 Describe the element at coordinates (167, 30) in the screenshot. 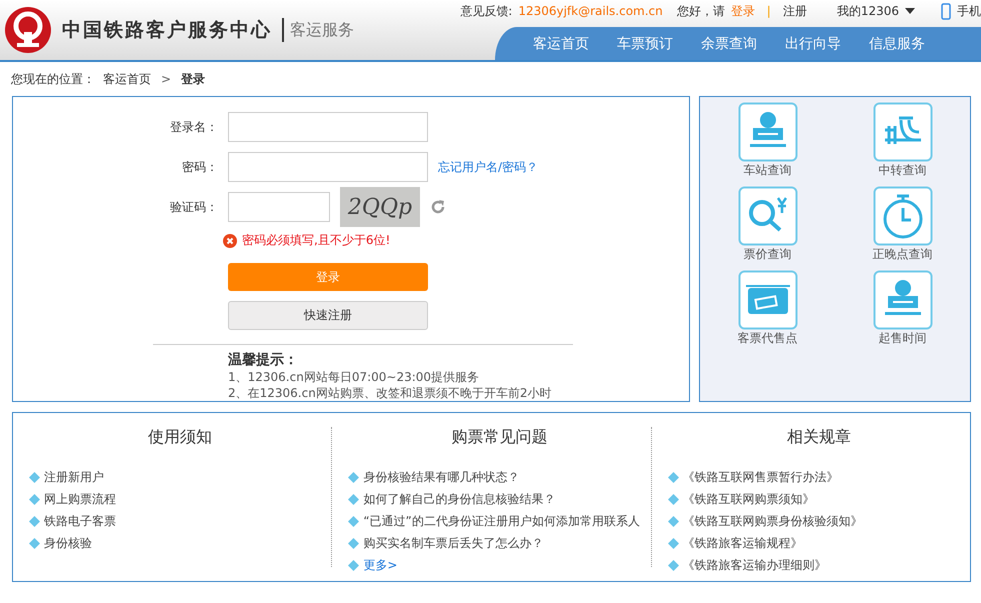

I see `site-name: 中国铁路客户服务中心` at that location.